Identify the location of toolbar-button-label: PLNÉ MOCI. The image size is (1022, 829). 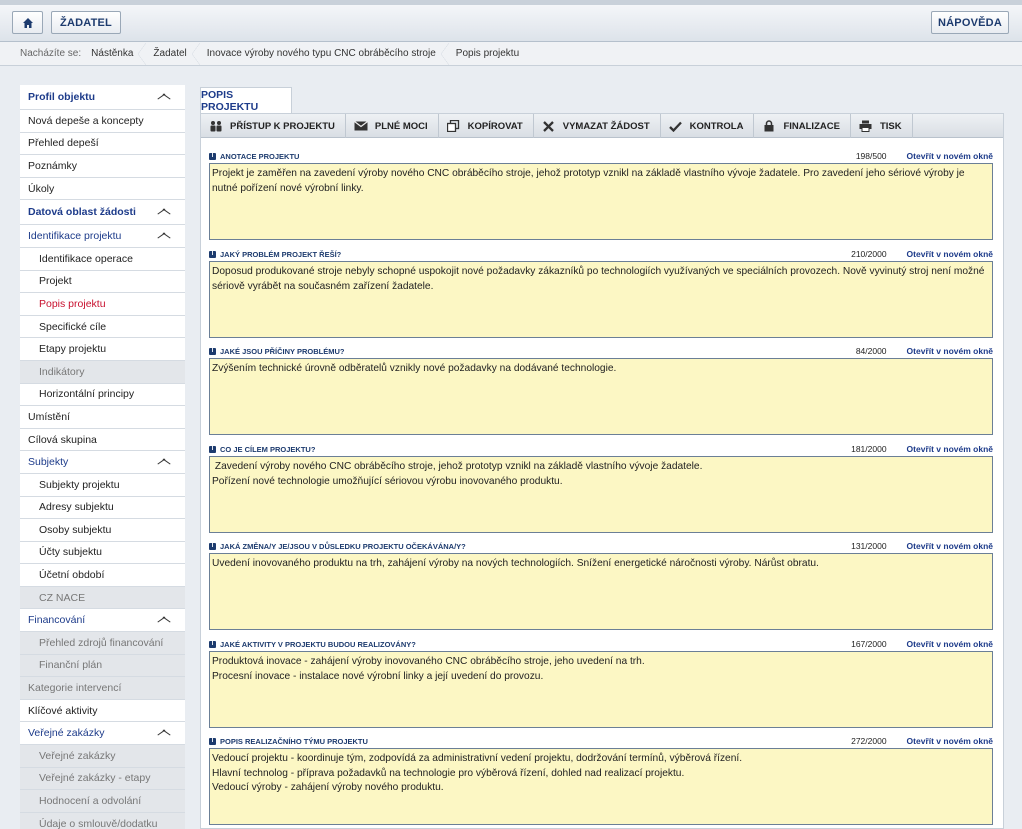
(401, 126).